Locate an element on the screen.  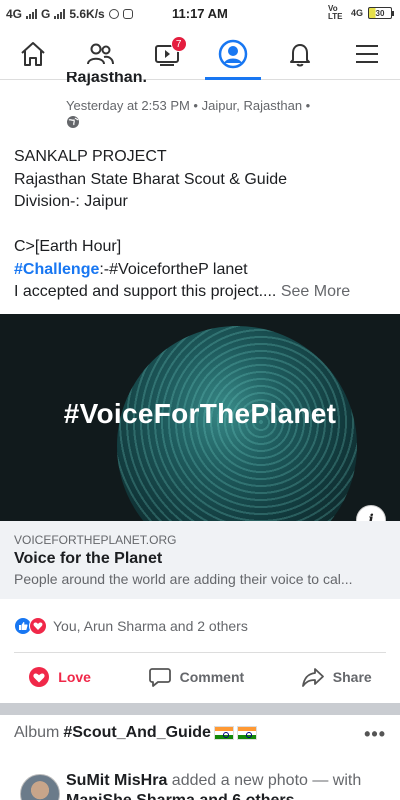
love-icon is located at coordinates (39, 677).